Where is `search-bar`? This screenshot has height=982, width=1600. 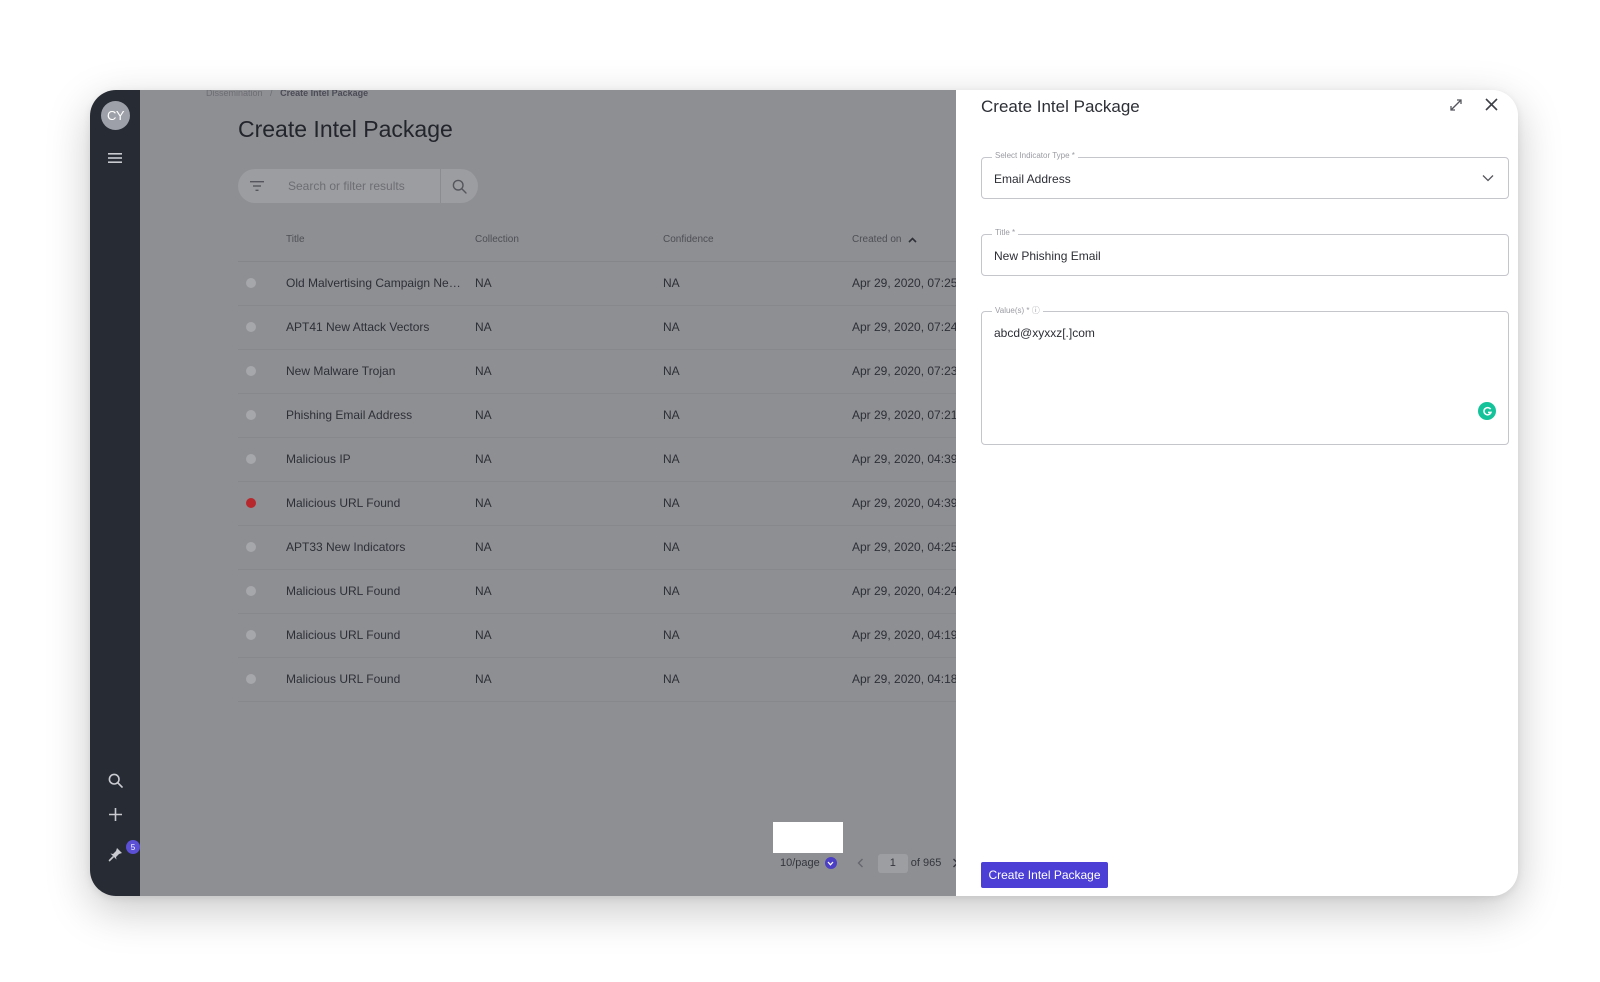 search-bar is located at coordinates (358, 186).